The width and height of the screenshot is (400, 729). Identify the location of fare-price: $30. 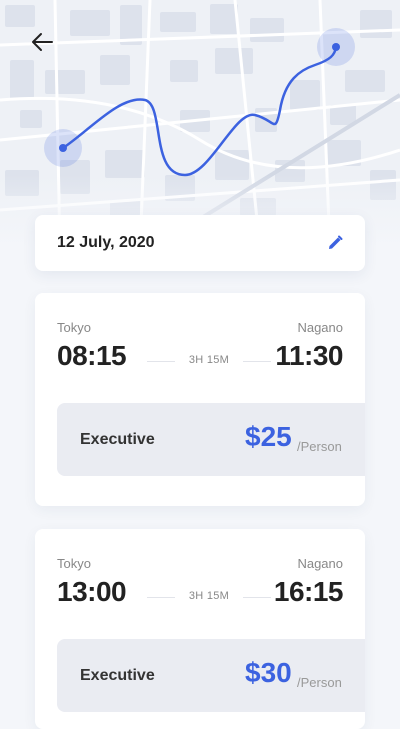
(268, 672).